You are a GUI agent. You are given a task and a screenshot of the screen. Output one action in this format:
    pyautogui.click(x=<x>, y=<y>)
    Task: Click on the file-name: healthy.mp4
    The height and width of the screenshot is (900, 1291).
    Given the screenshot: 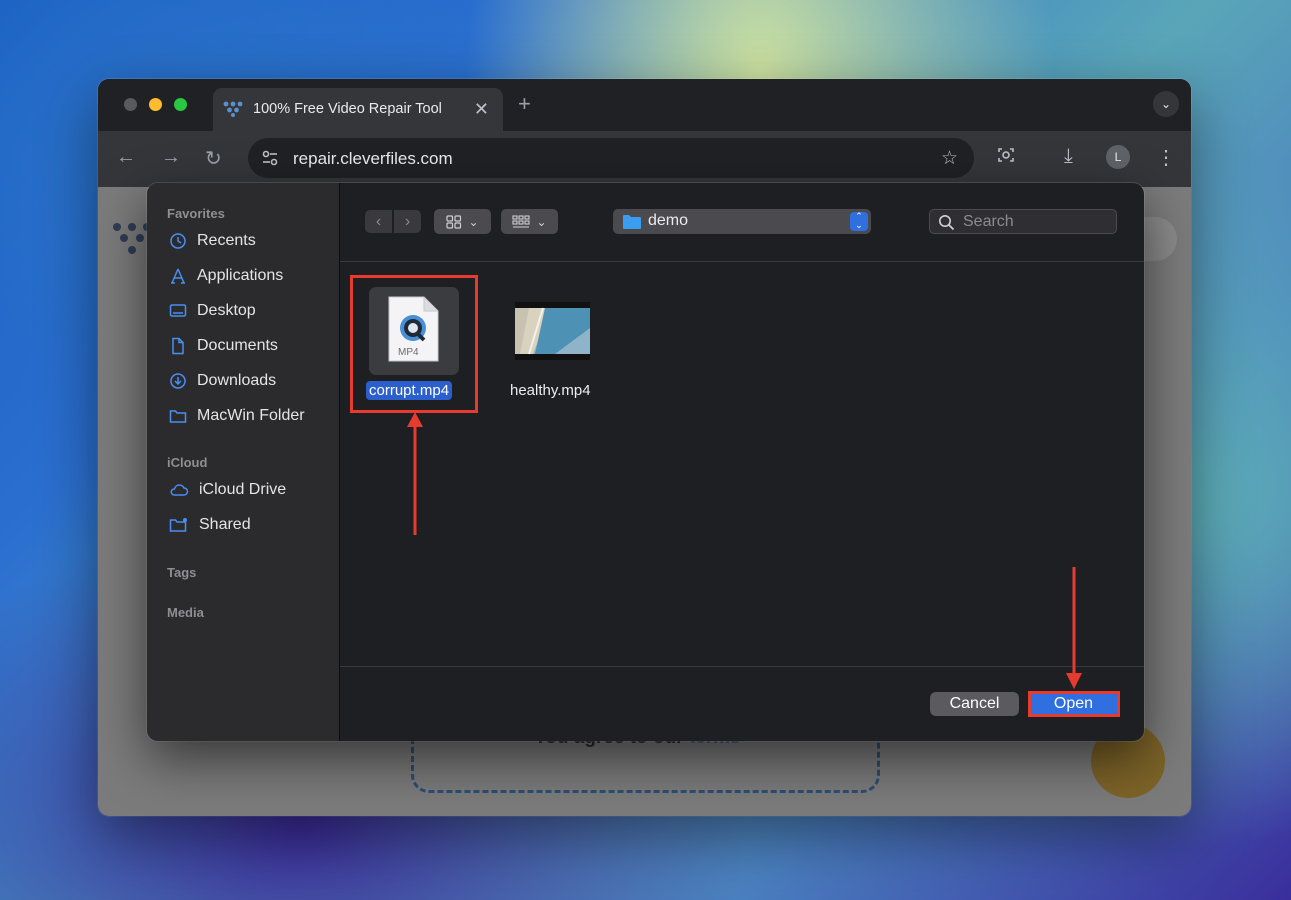 What is the action you would take?
    pyautogui.click(x=550, y=390)
    